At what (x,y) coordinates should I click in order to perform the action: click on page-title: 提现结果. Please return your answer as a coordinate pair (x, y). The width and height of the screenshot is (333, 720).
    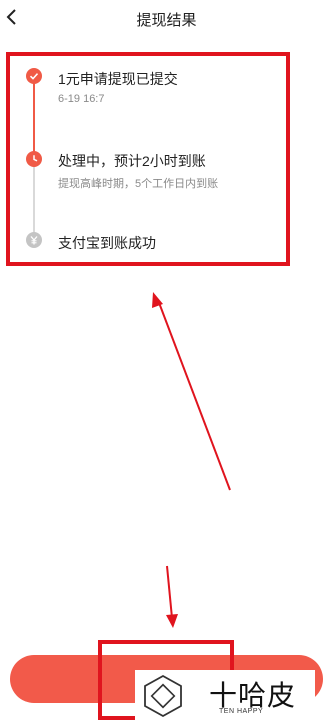
    Looking at the image, I should click on (166, 20).